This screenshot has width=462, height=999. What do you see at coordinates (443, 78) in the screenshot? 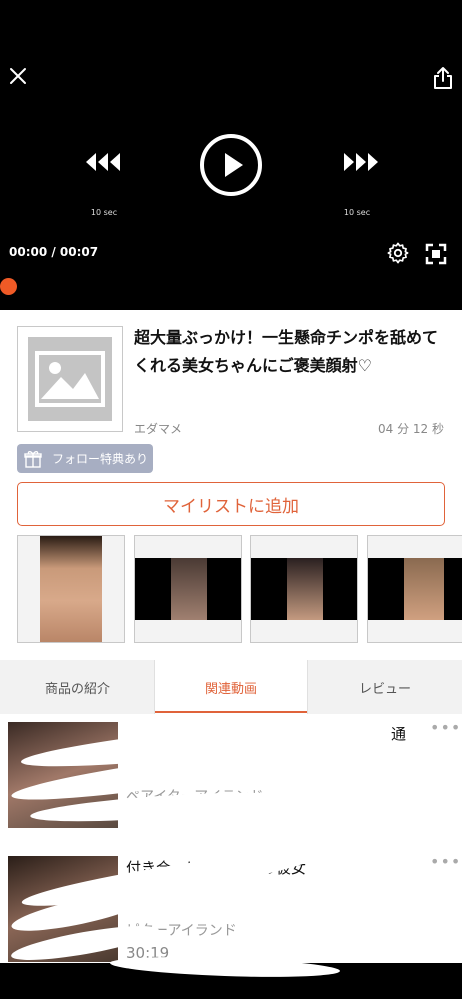
I see `share-icon` at bounding box center [443, 78].